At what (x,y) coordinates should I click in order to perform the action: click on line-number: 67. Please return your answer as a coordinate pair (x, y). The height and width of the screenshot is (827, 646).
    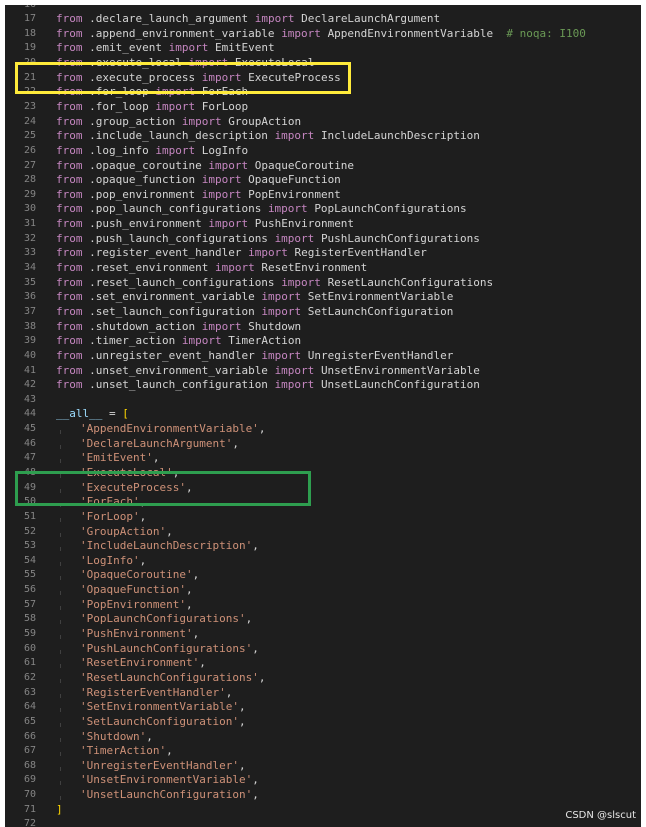
    Looking at the image, I should click on (29, 751).